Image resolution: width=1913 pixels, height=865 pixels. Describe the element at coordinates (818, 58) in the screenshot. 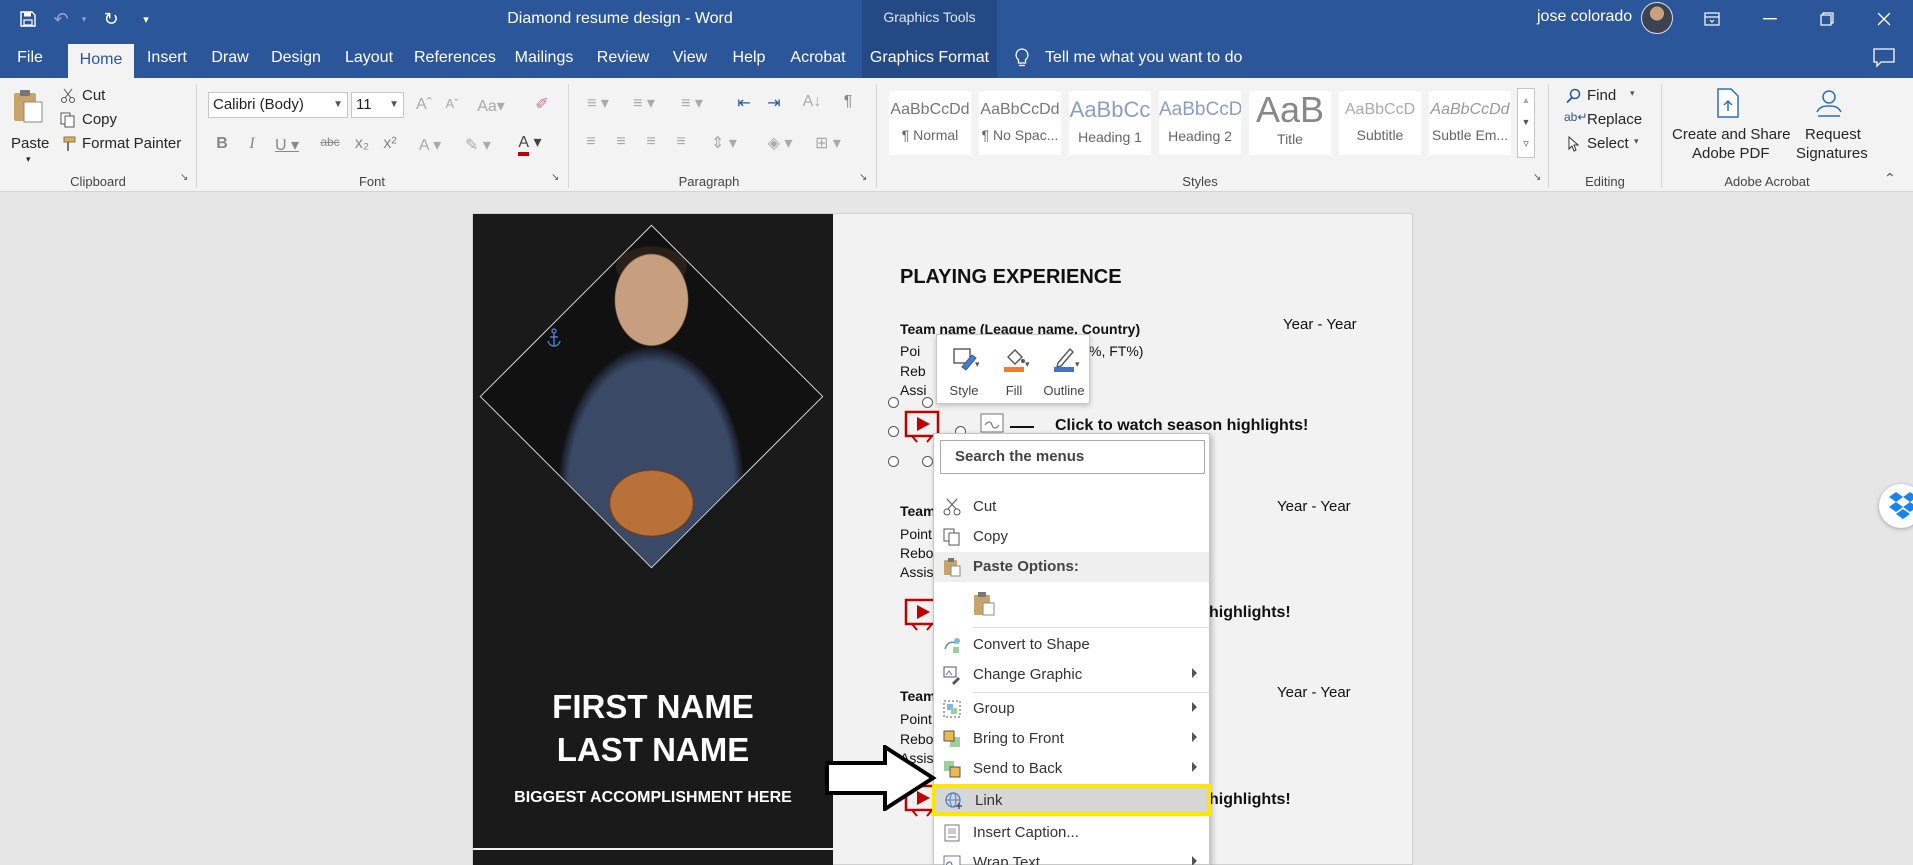

I see `tab-acrobat: Acrobat` at that location.